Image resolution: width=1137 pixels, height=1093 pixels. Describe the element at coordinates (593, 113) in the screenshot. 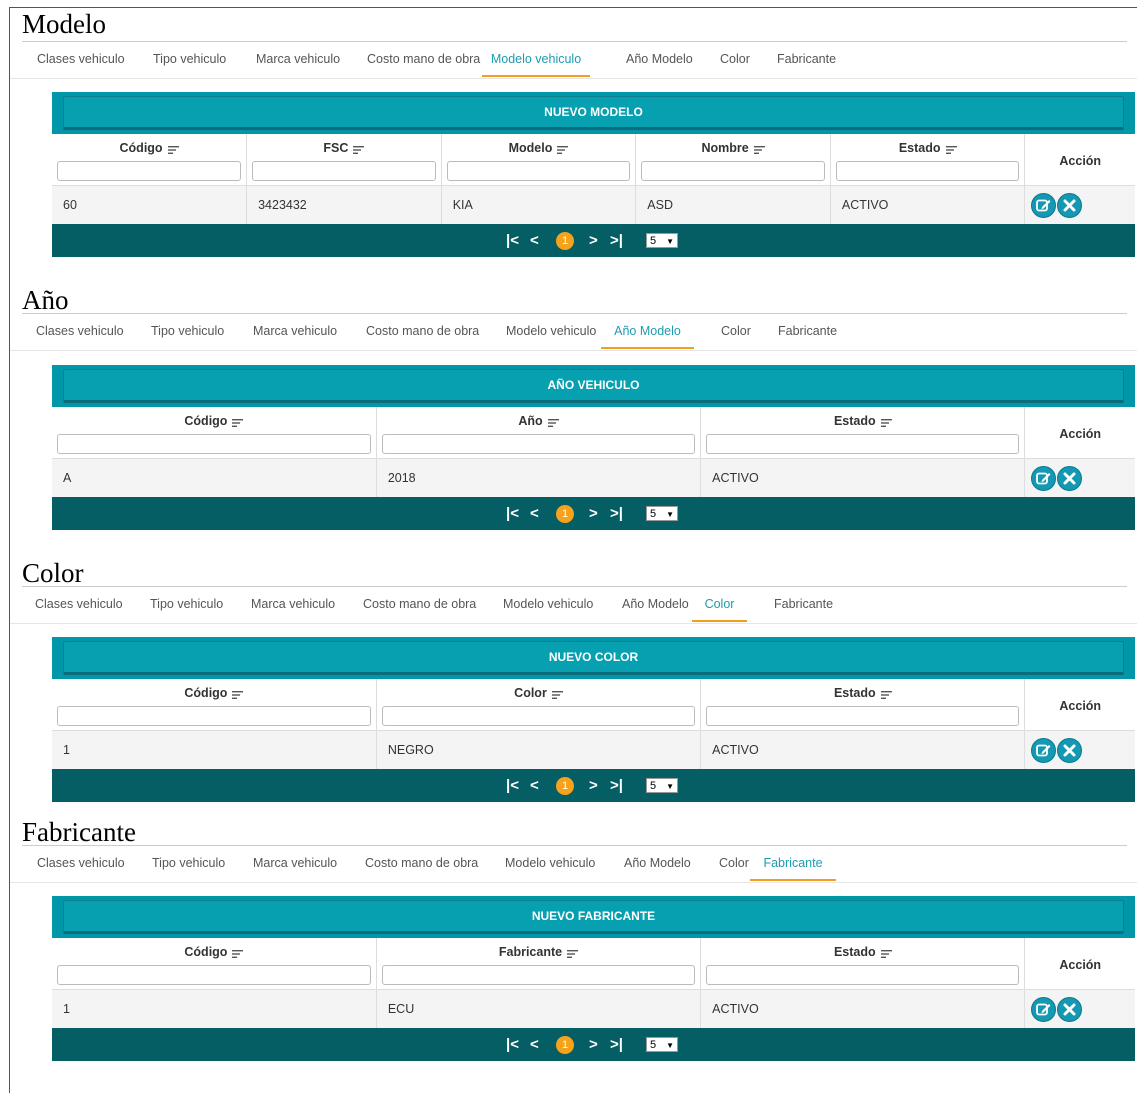

I see `new-record-button: NUEVO MODELO` at that location.